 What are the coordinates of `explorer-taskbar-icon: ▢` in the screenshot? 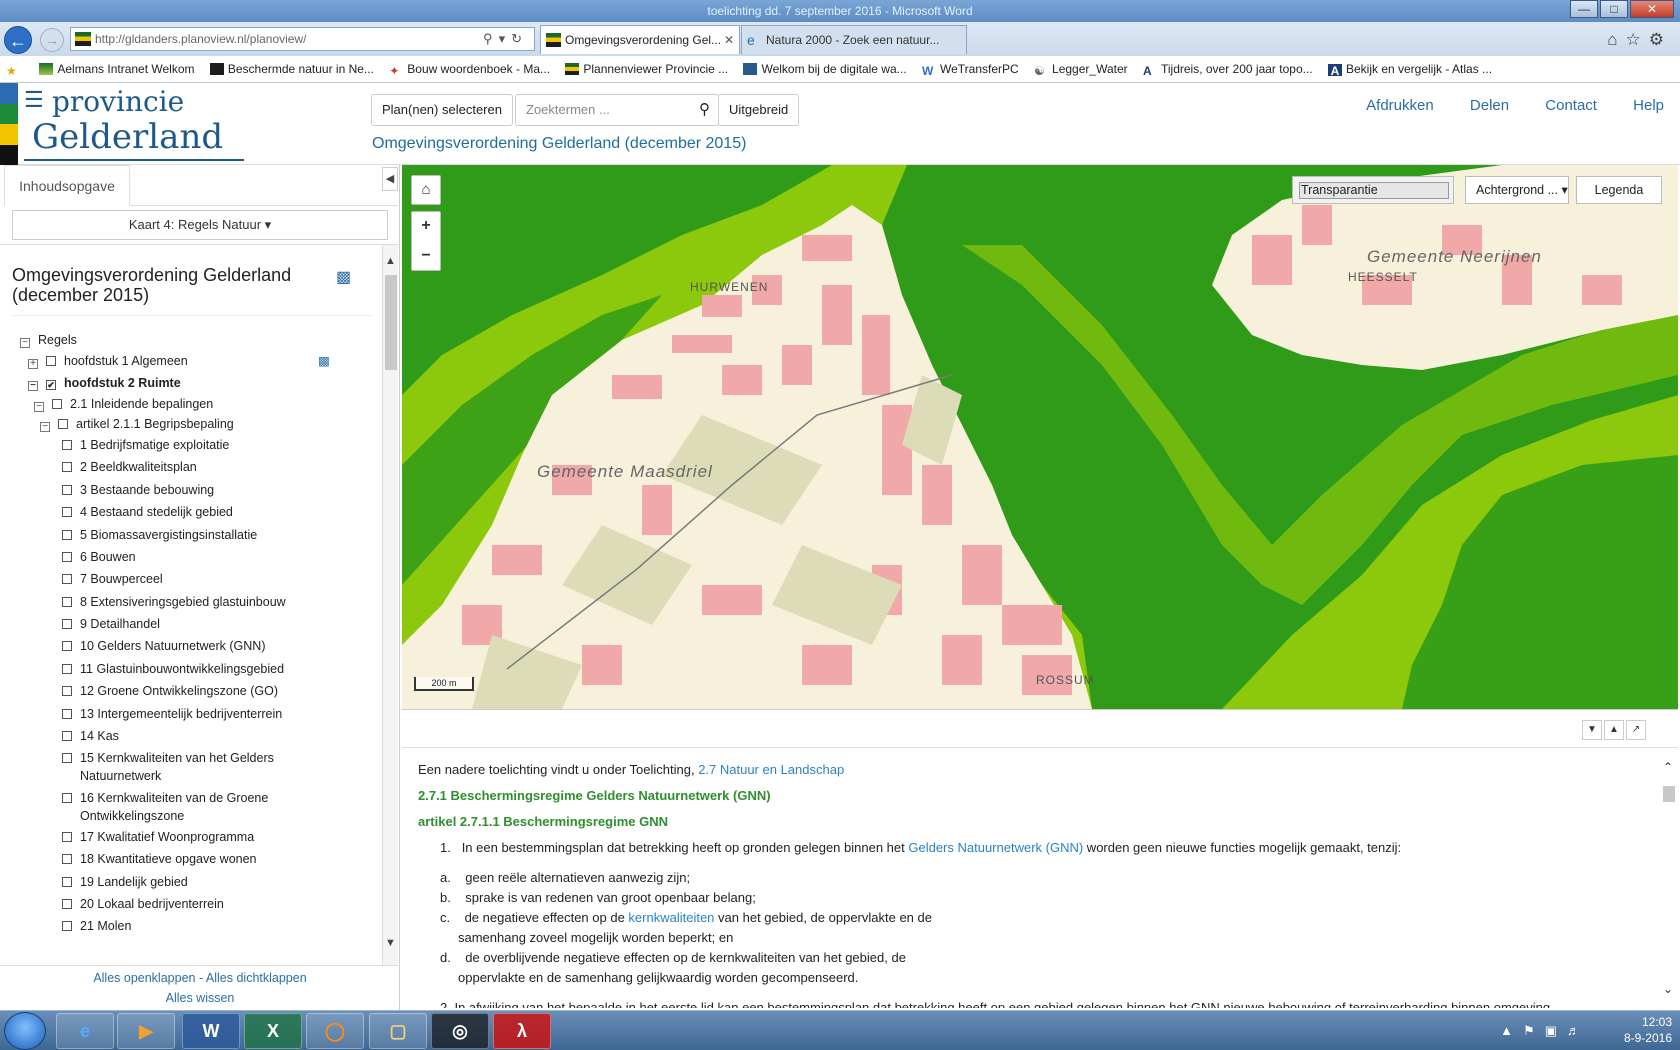 It's located at (398, 1031).